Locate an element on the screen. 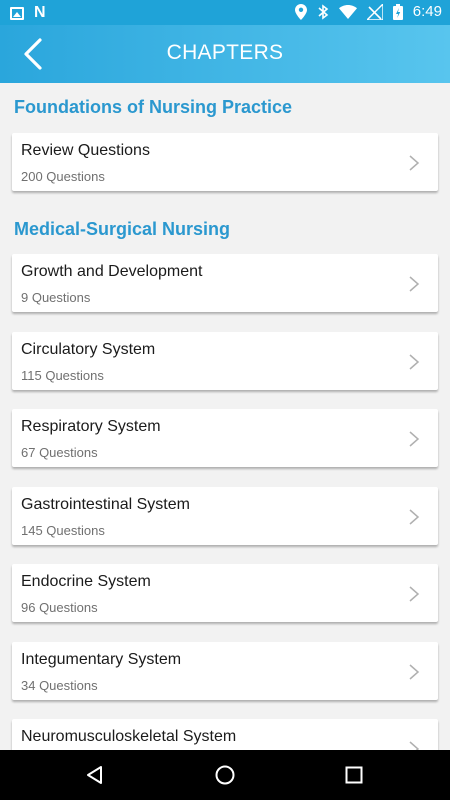 This screenshot has width=450, height=800. recents-square-icon is located at coordinates (354, 775).